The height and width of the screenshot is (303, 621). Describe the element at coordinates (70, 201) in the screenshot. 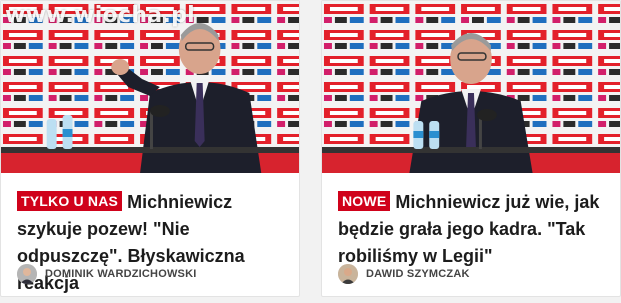

I see `exclusive-badge: TYLKO U NAS` at that location.